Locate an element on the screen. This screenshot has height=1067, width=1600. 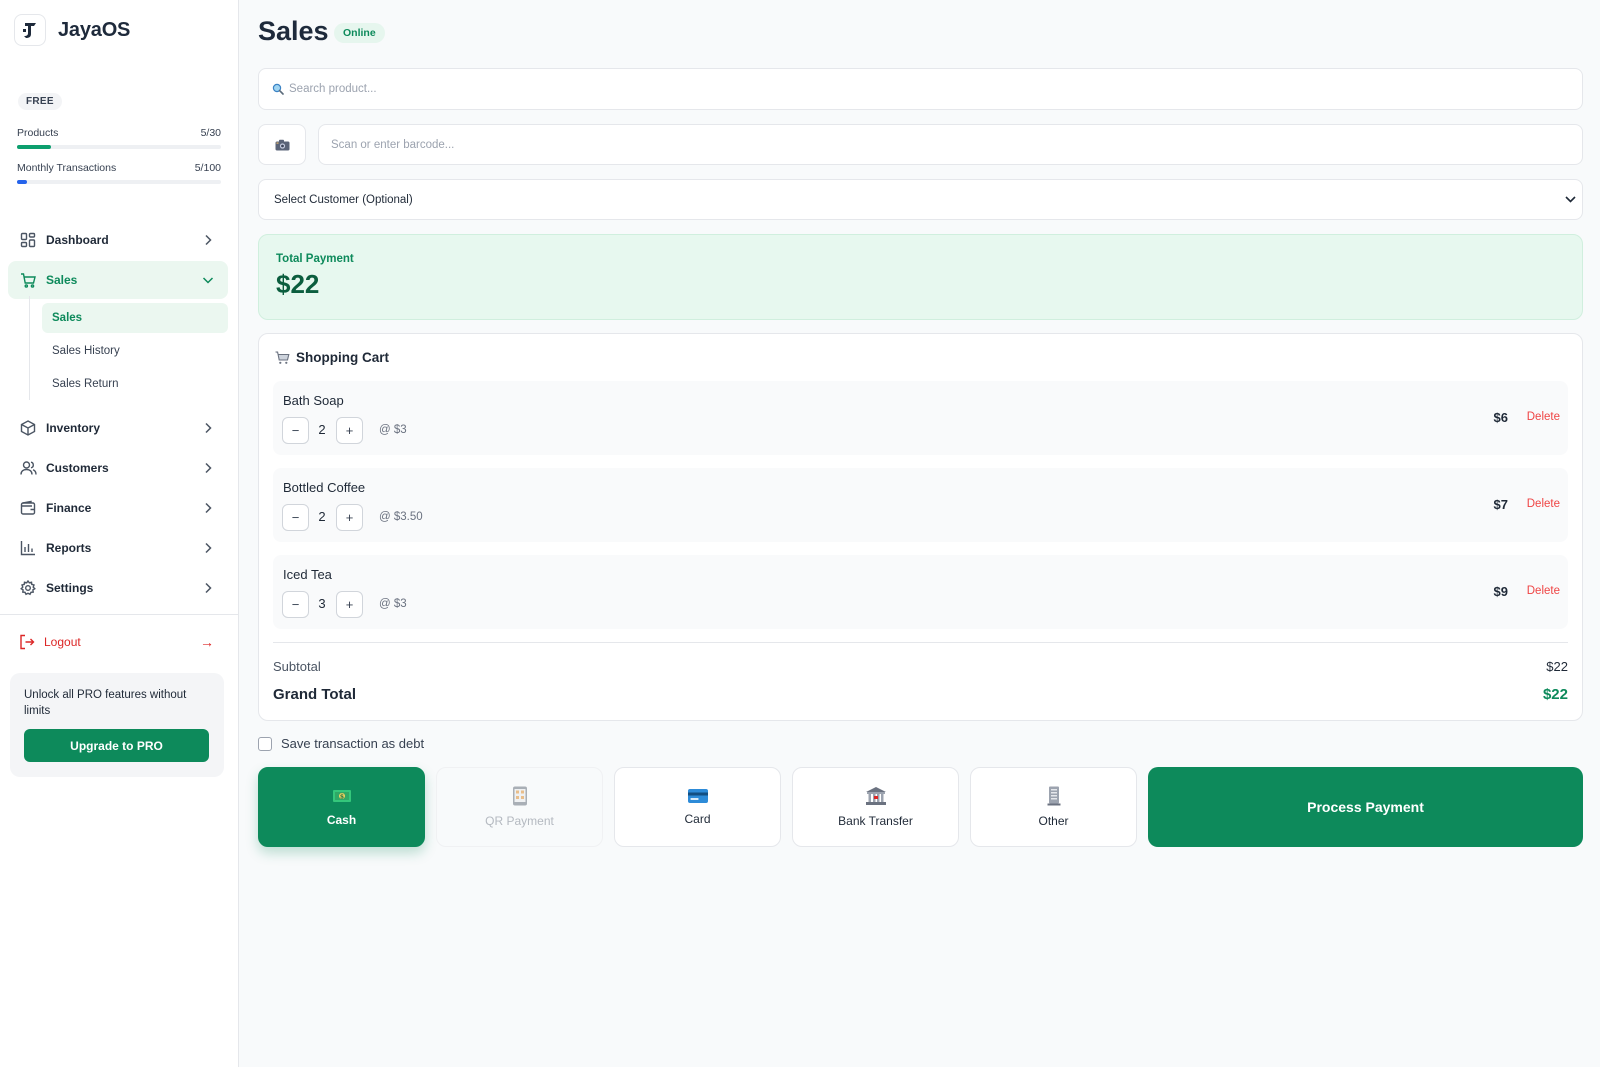
subnav-item-sales-history: Sales History is located at coordinates (135, 351).